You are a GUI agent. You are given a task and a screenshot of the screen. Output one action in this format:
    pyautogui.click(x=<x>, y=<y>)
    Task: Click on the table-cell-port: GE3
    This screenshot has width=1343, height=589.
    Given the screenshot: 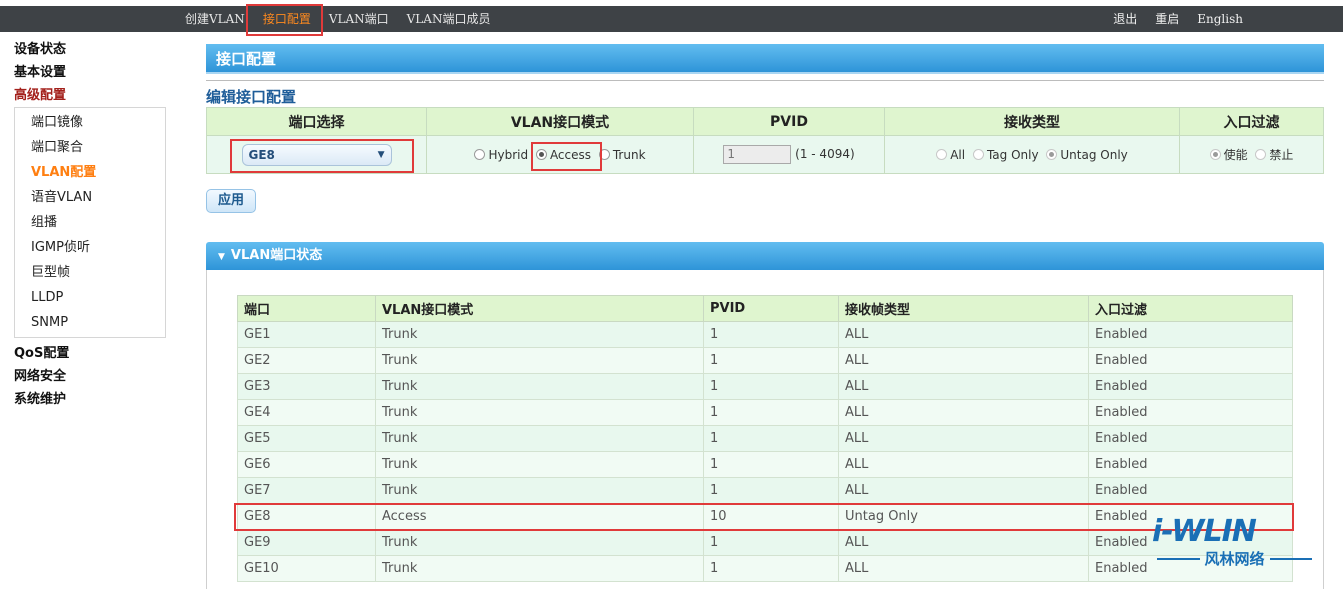 What is the action you would take?
    pyautogui.click(x=306, y=386)
    